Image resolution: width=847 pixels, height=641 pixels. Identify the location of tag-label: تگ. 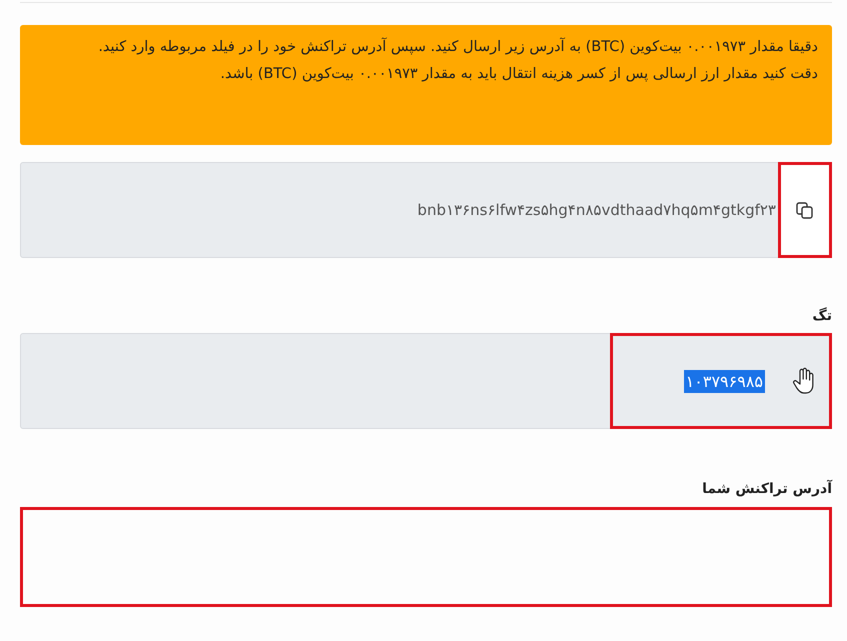
(821, 317).